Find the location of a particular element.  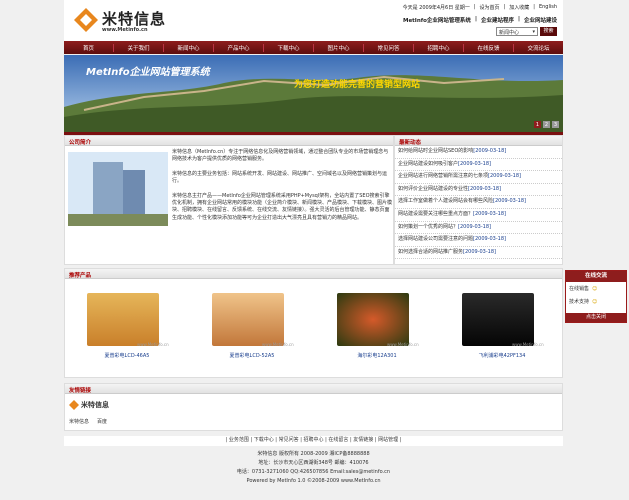

footer-link: 业务范围 is located at coordinates (239, 440).